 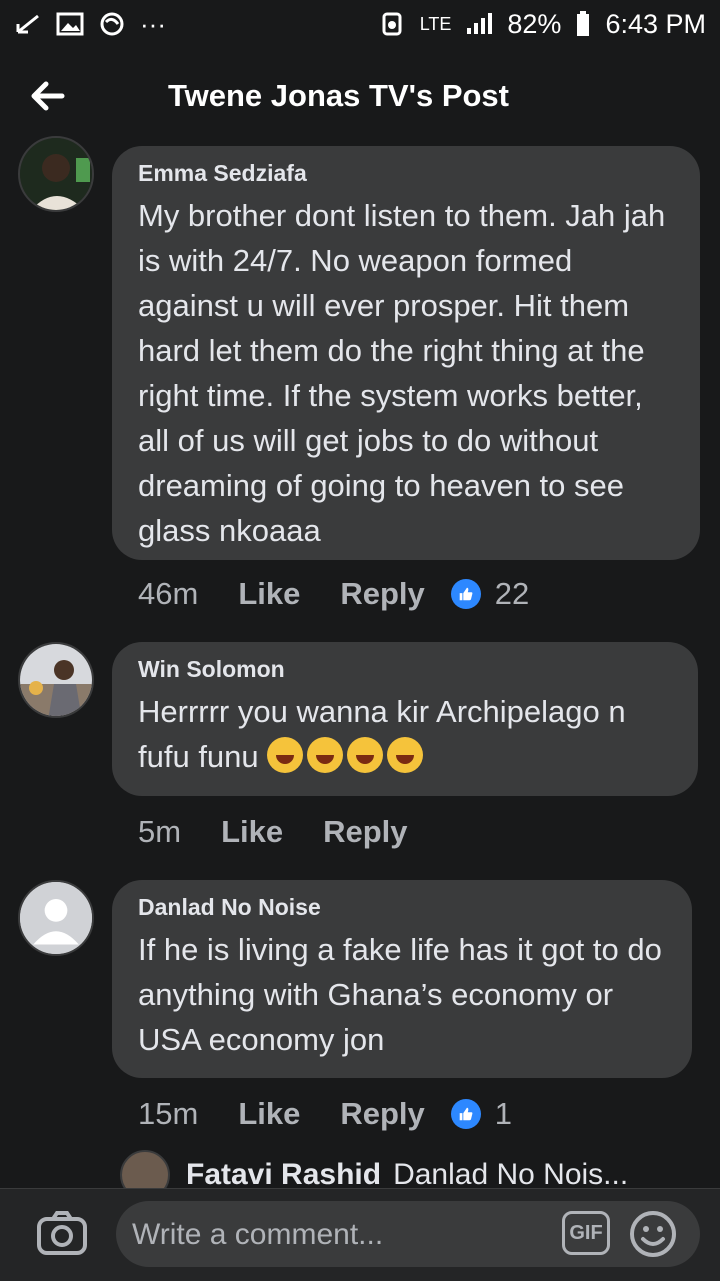 I want to click on status-bar-right: LTE 82% 6:43 PM, so click(x=542, y=24).